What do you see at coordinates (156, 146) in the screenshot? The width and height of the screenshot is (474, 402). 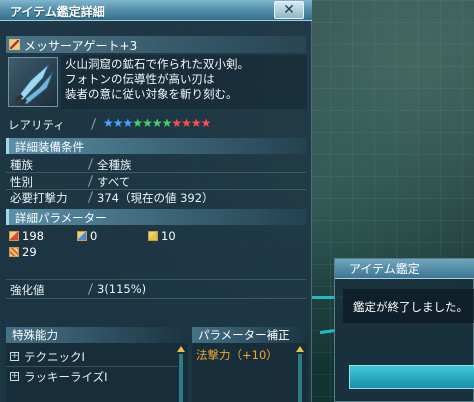 I see `equip-conditions-header: 詳細装備条件` at bounding box center [156, 146].